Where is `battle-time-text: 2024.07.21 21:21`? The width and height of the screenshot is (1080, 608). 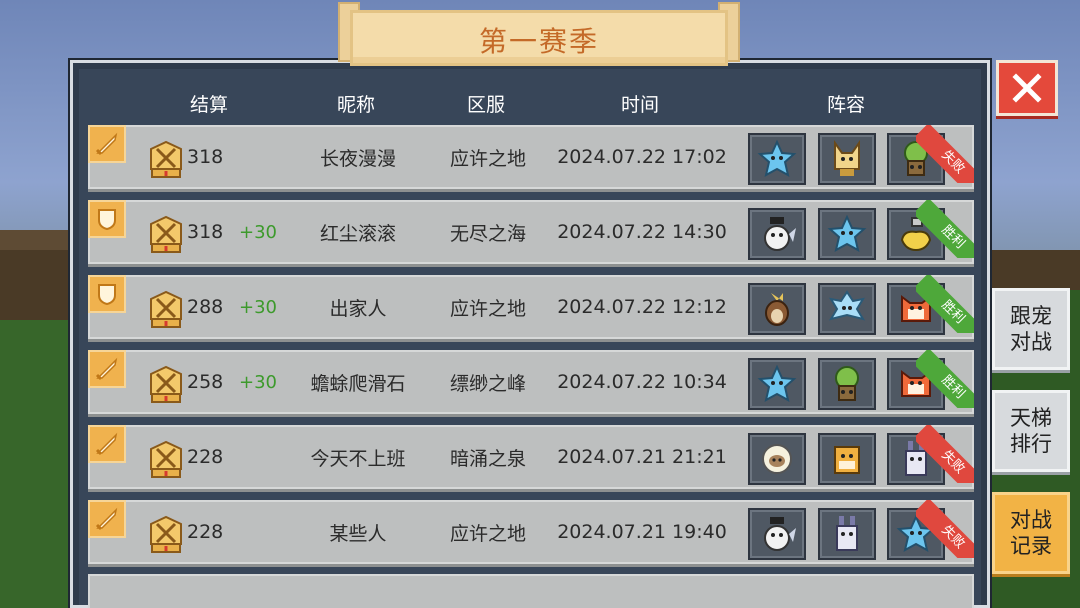 battle-time-text: 2024.07.21 21:21 is located at coordinates (642, 457).